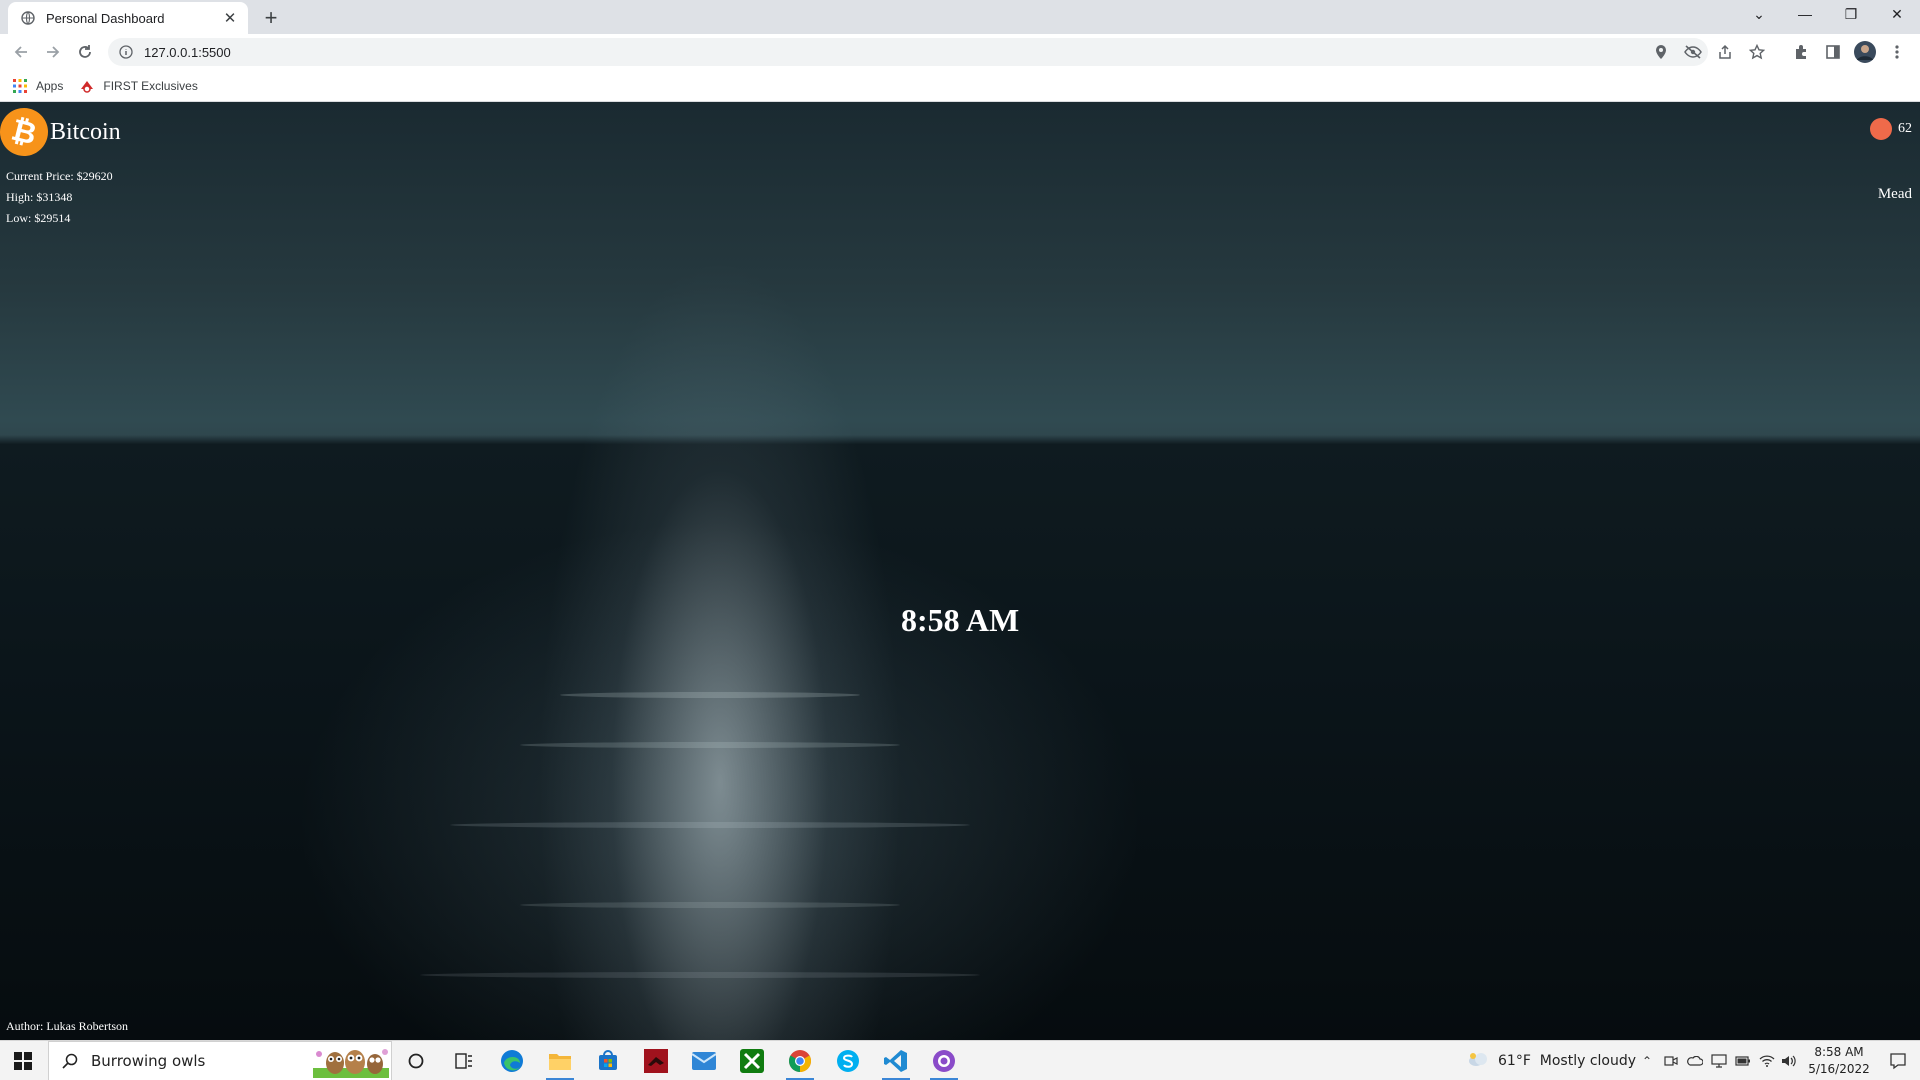  Describe the element at coordinates (70, 1061) in the screenshot. I see `search-icon` at that location.